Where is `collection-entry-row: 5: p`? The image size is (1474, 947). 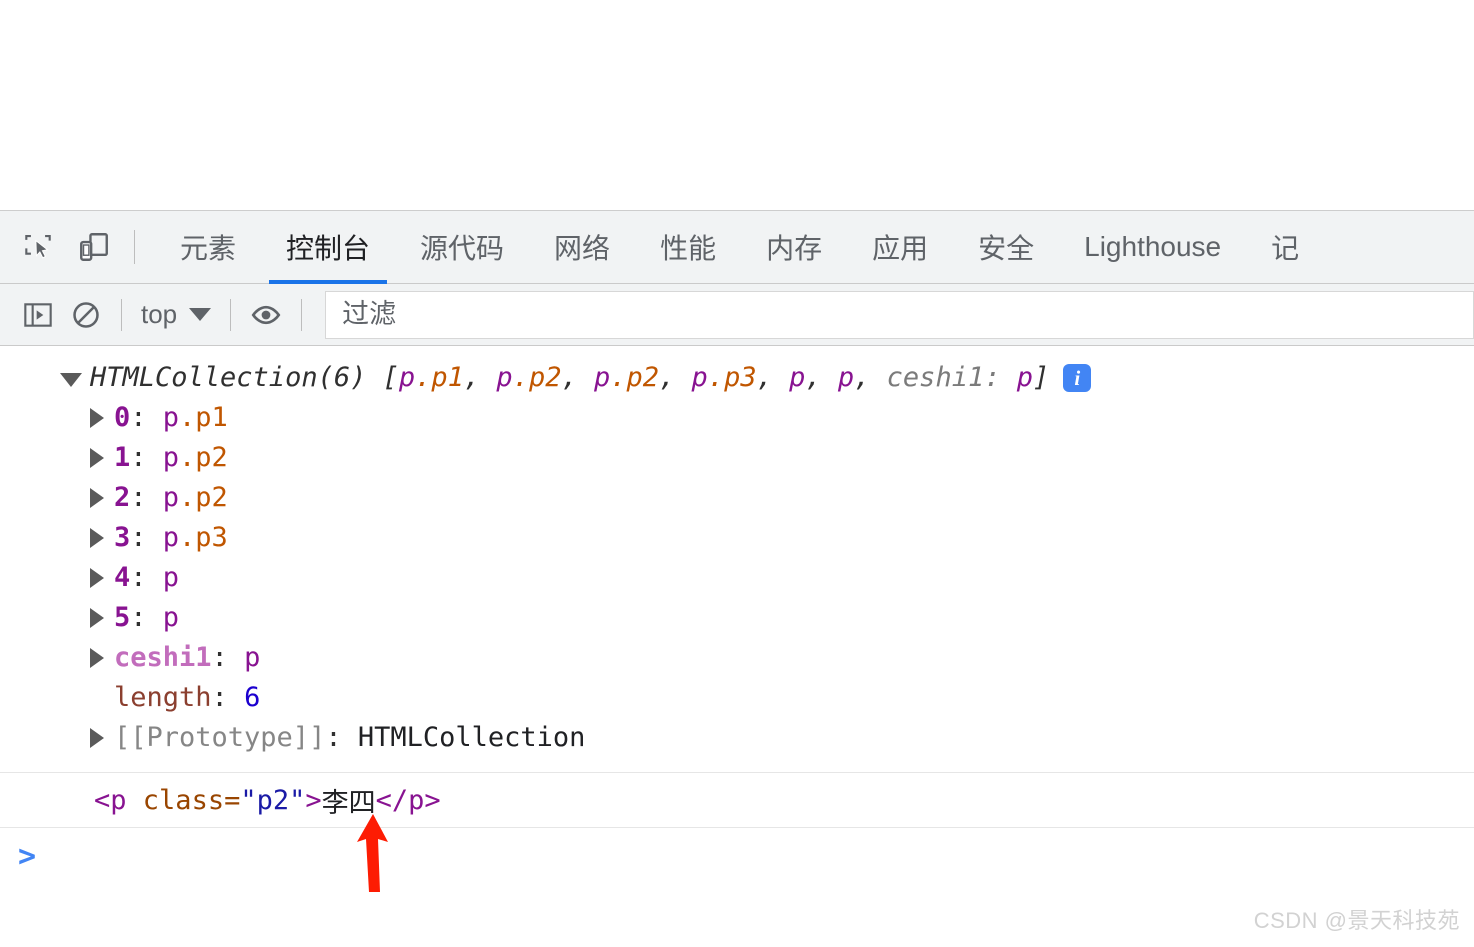 collection-entry-row: 5: p is located at coordinates (737, 618).